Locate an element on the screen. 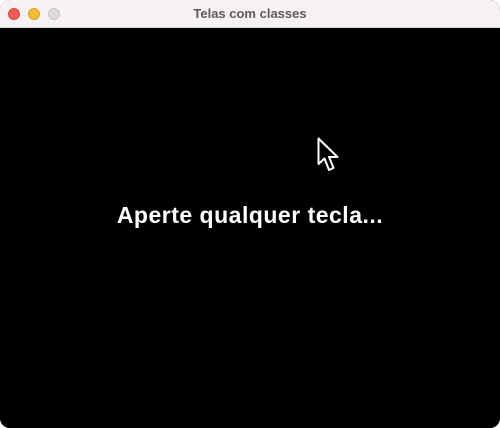 Image resolution: width=500 pixels, height=428 pixels. window-title: Telas com classes is located at coordinates (250, 13).